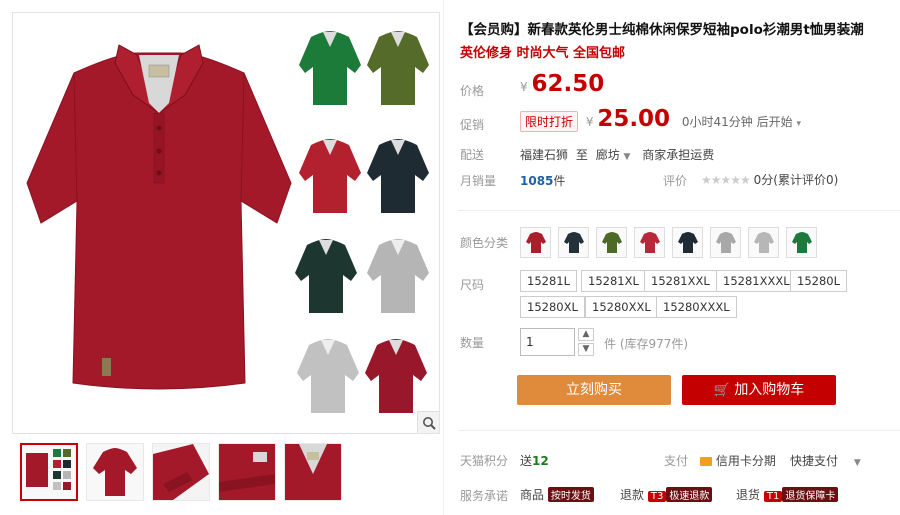 This screenshot has height=515, width=900. I want to click on promo-label: 促销, so click(472, 125).